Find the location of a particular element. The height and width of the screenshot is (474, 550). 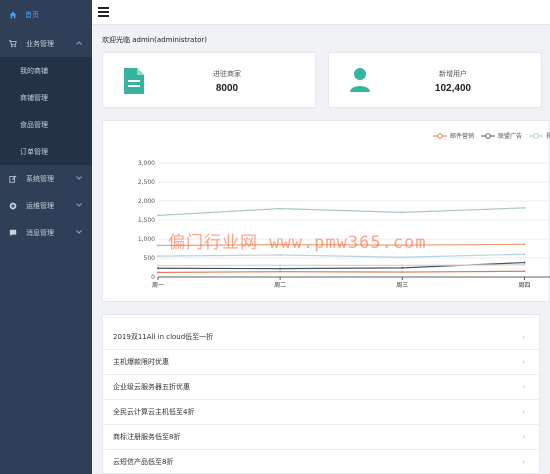

sidebar-item-shop-management: 商铺管理 is located at coordinates (46, 97).